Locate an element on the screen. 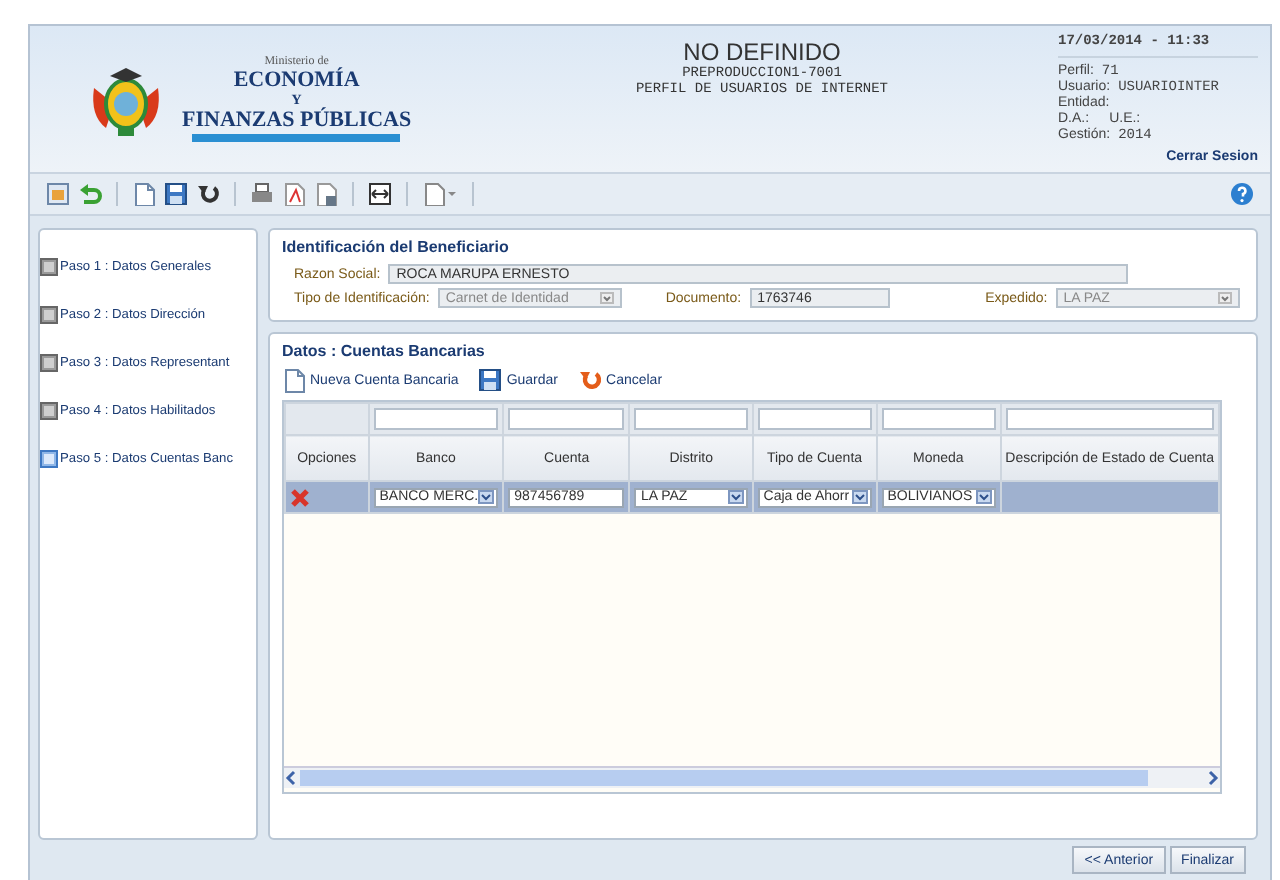 This screenshot has width=1280, height=880. delete-icon is located at coordinates (300, 497).